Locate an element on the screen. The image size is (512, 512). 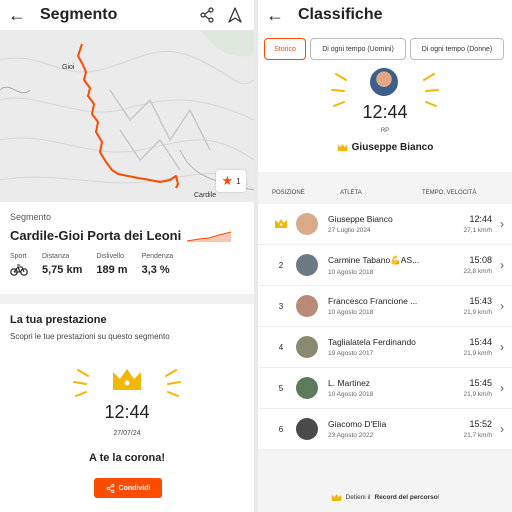
col-athlete: ATLETA is located at coordinates (351, 193).